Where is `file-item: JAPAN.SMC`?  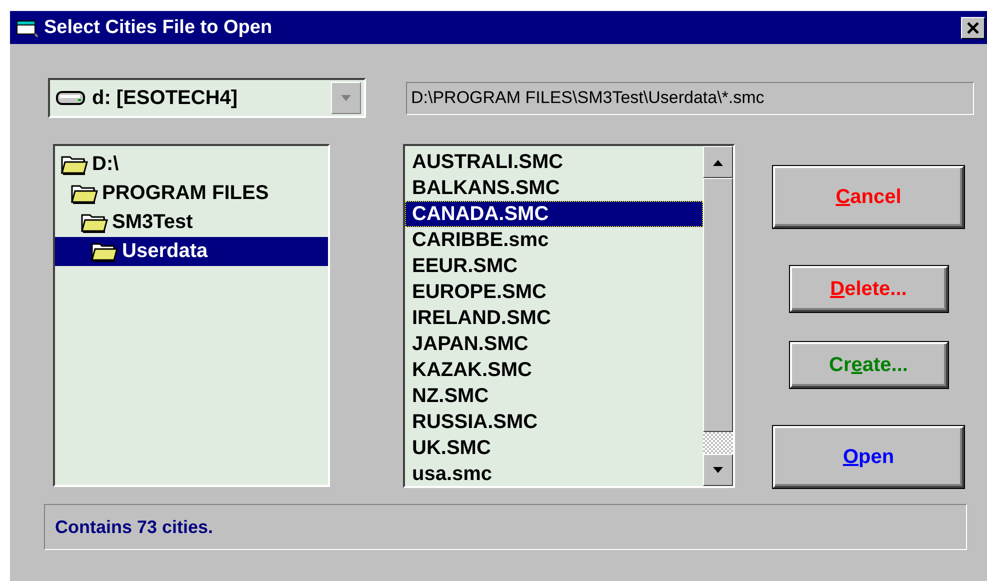
file-item: JAPAN.SMC is located at coordinates (554, 344).